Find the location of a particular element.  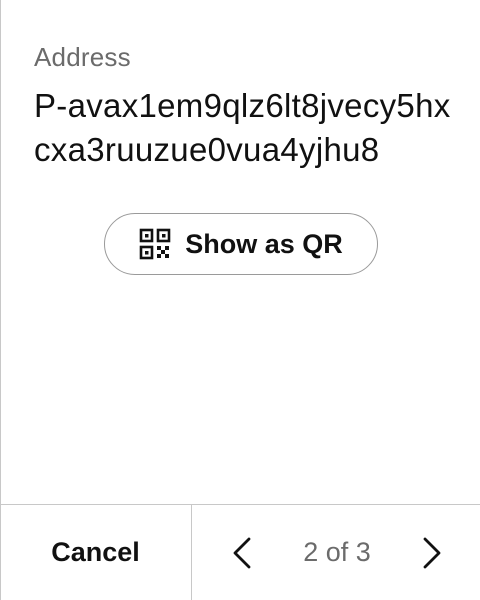

address-label: Address is located at coordinates (82, 57).